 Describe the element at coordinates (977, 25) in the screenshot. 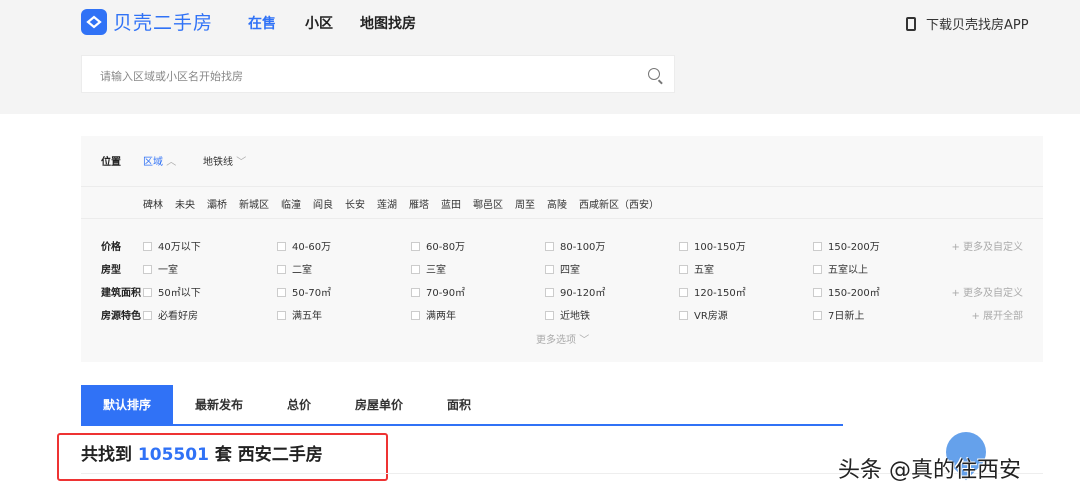

I see `app-download-label: 下载贝壳找房APP` at that location.